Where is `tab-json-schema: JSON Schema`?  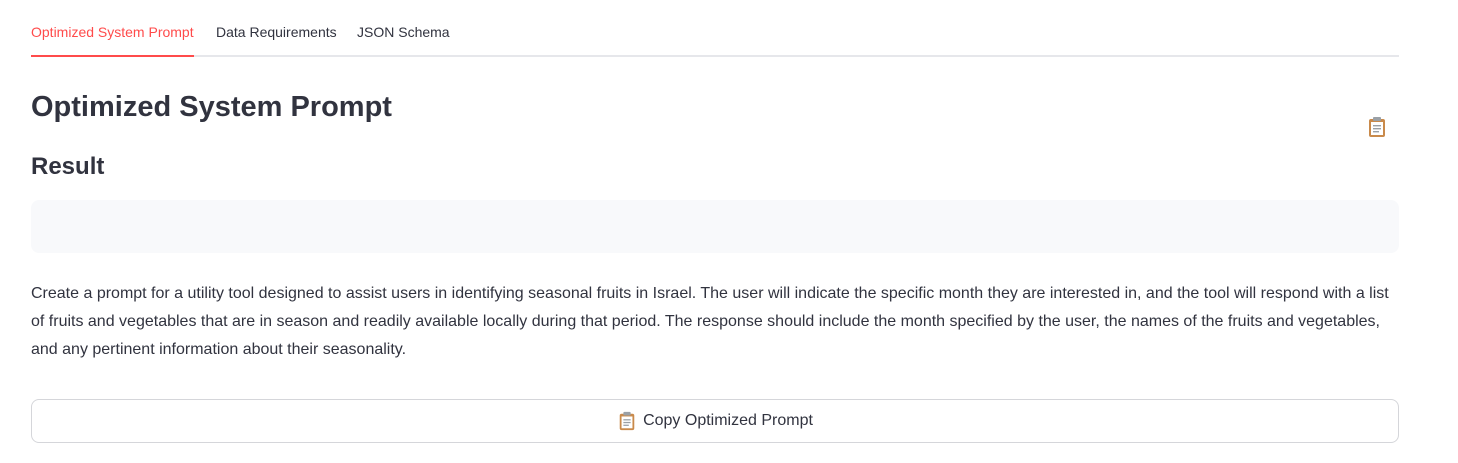
tab-json-schema: JSON Schema is located at coordinates (403, 32).